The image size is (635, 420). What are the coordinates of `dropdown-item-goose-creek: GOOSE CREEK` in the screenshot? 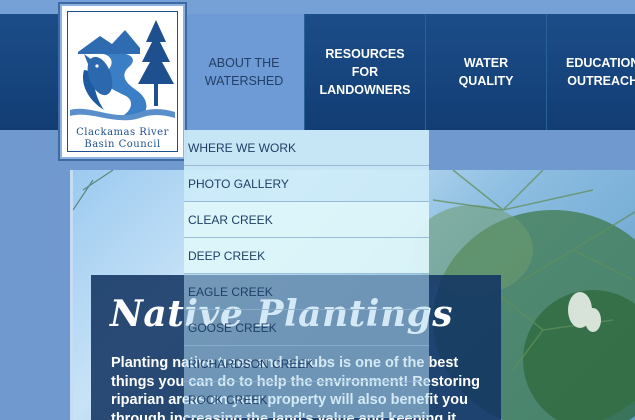 It's located at (306, 328).